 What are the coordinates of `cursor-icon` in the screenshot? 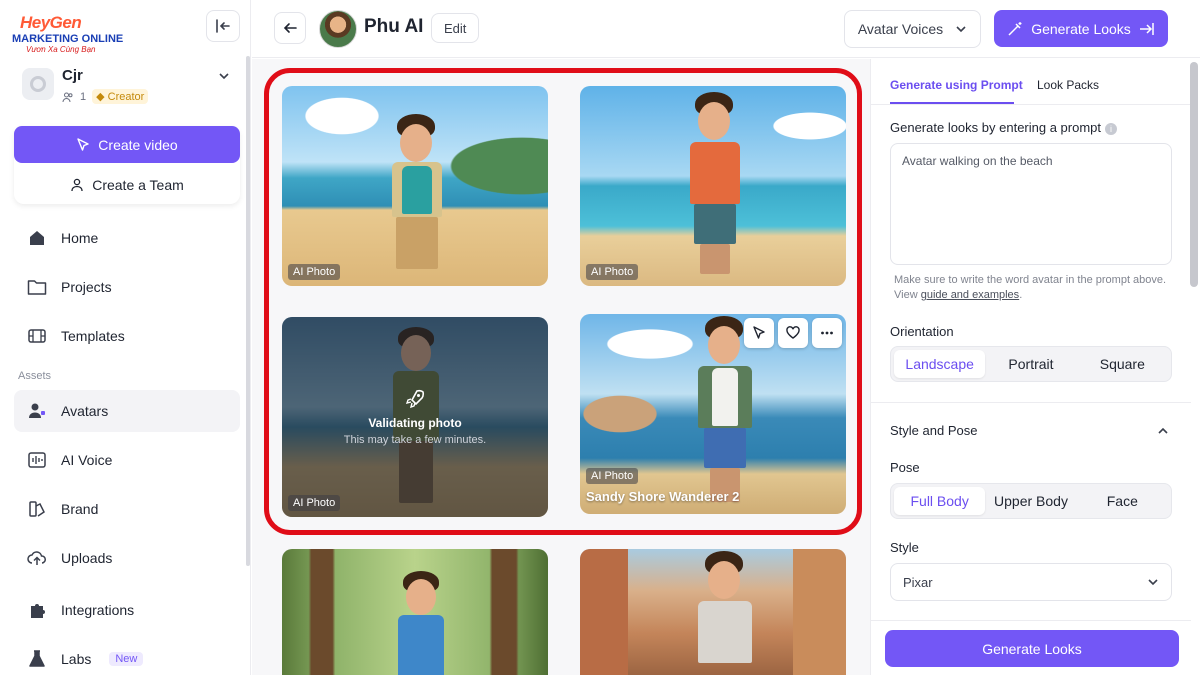 It's located at (83, 144).